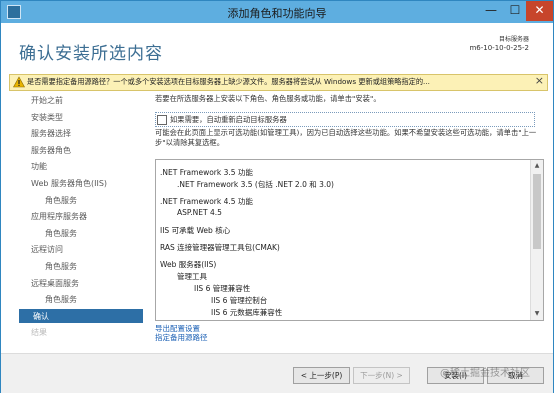  I want to click on nav-item: Web 服务器角色(IIS), so click(85, 183).